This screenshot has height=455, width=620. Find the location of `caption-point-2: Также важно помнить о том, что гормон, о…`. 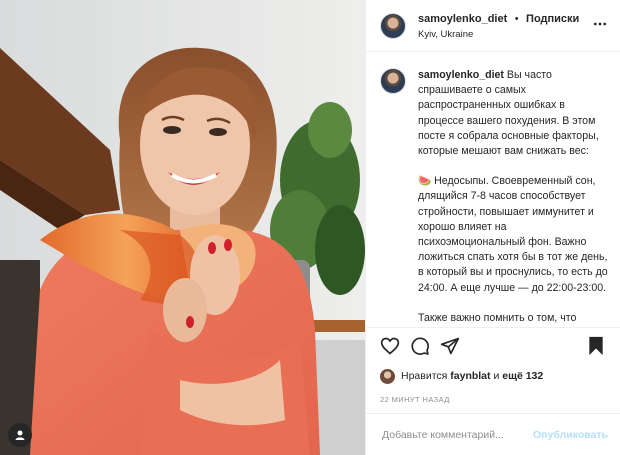

caption-point-2: Также важно помнить о том, что гормон, о… is located at coordinates (497, 317).